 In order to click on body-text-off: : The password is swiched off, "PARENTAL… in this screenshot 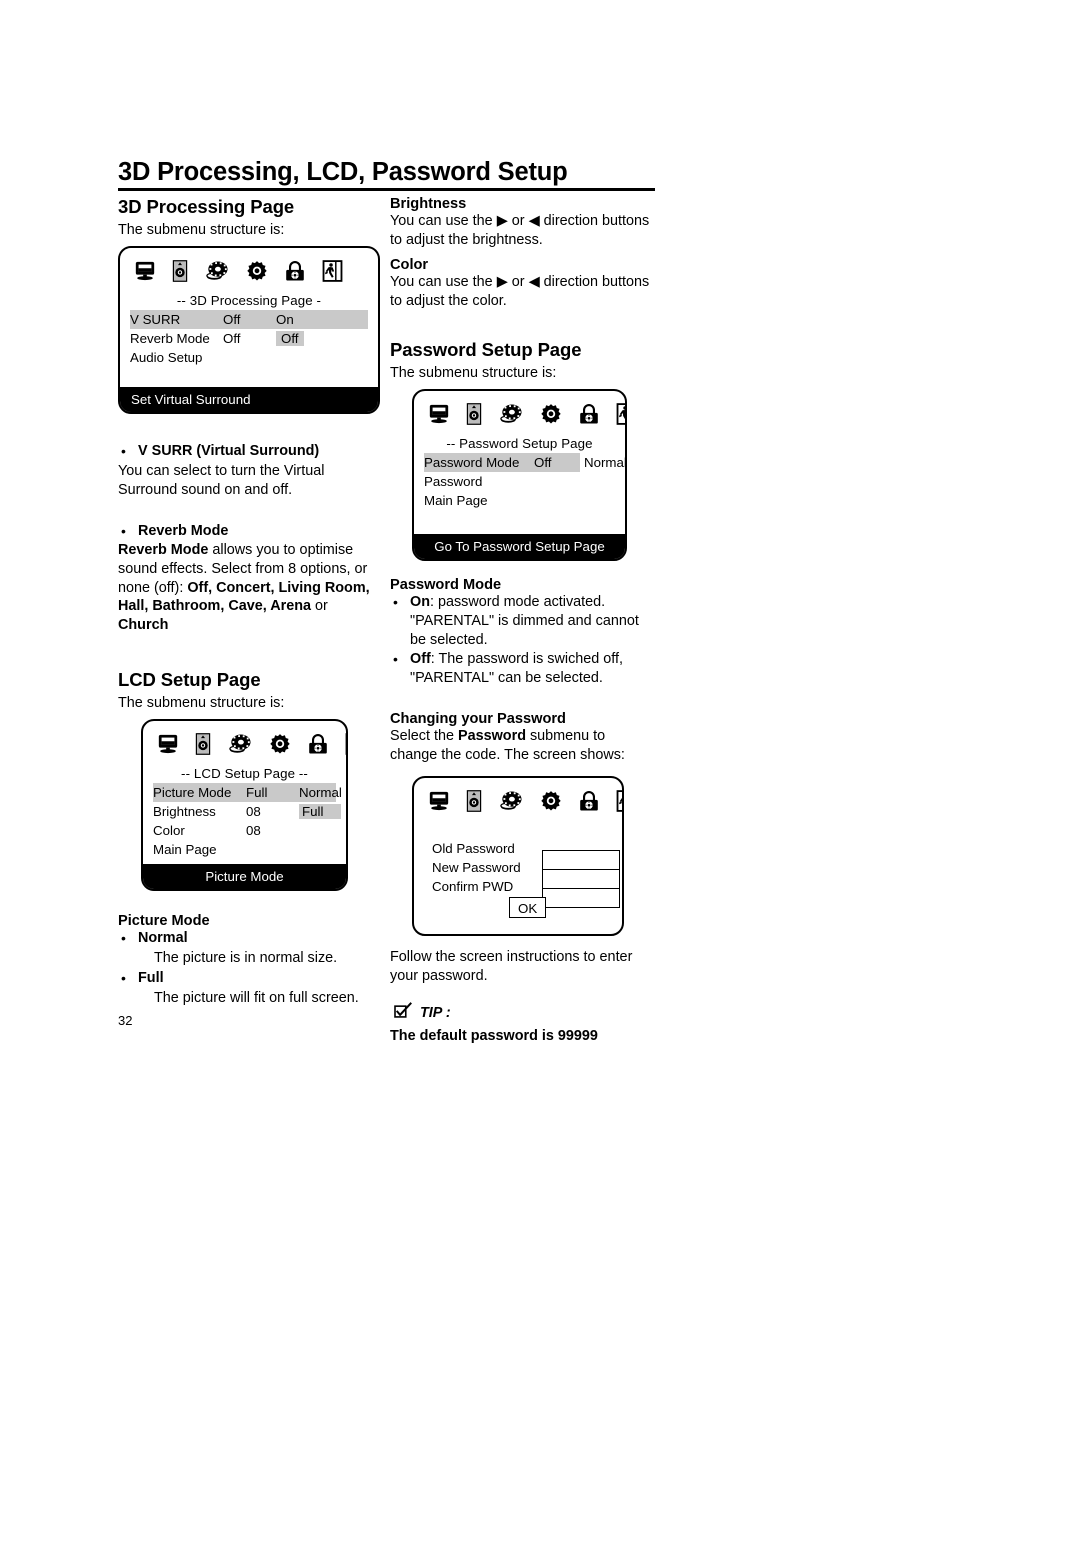, I will do `click(517, 669)`.